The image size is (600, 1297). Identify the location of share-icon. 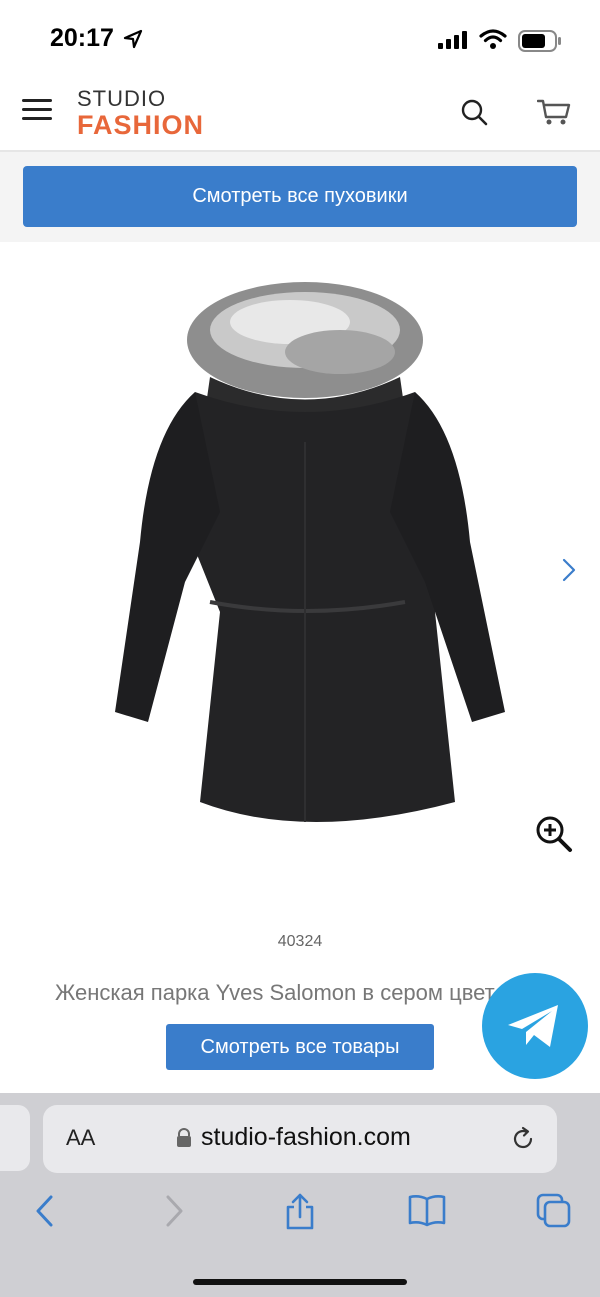
(300, 1212).